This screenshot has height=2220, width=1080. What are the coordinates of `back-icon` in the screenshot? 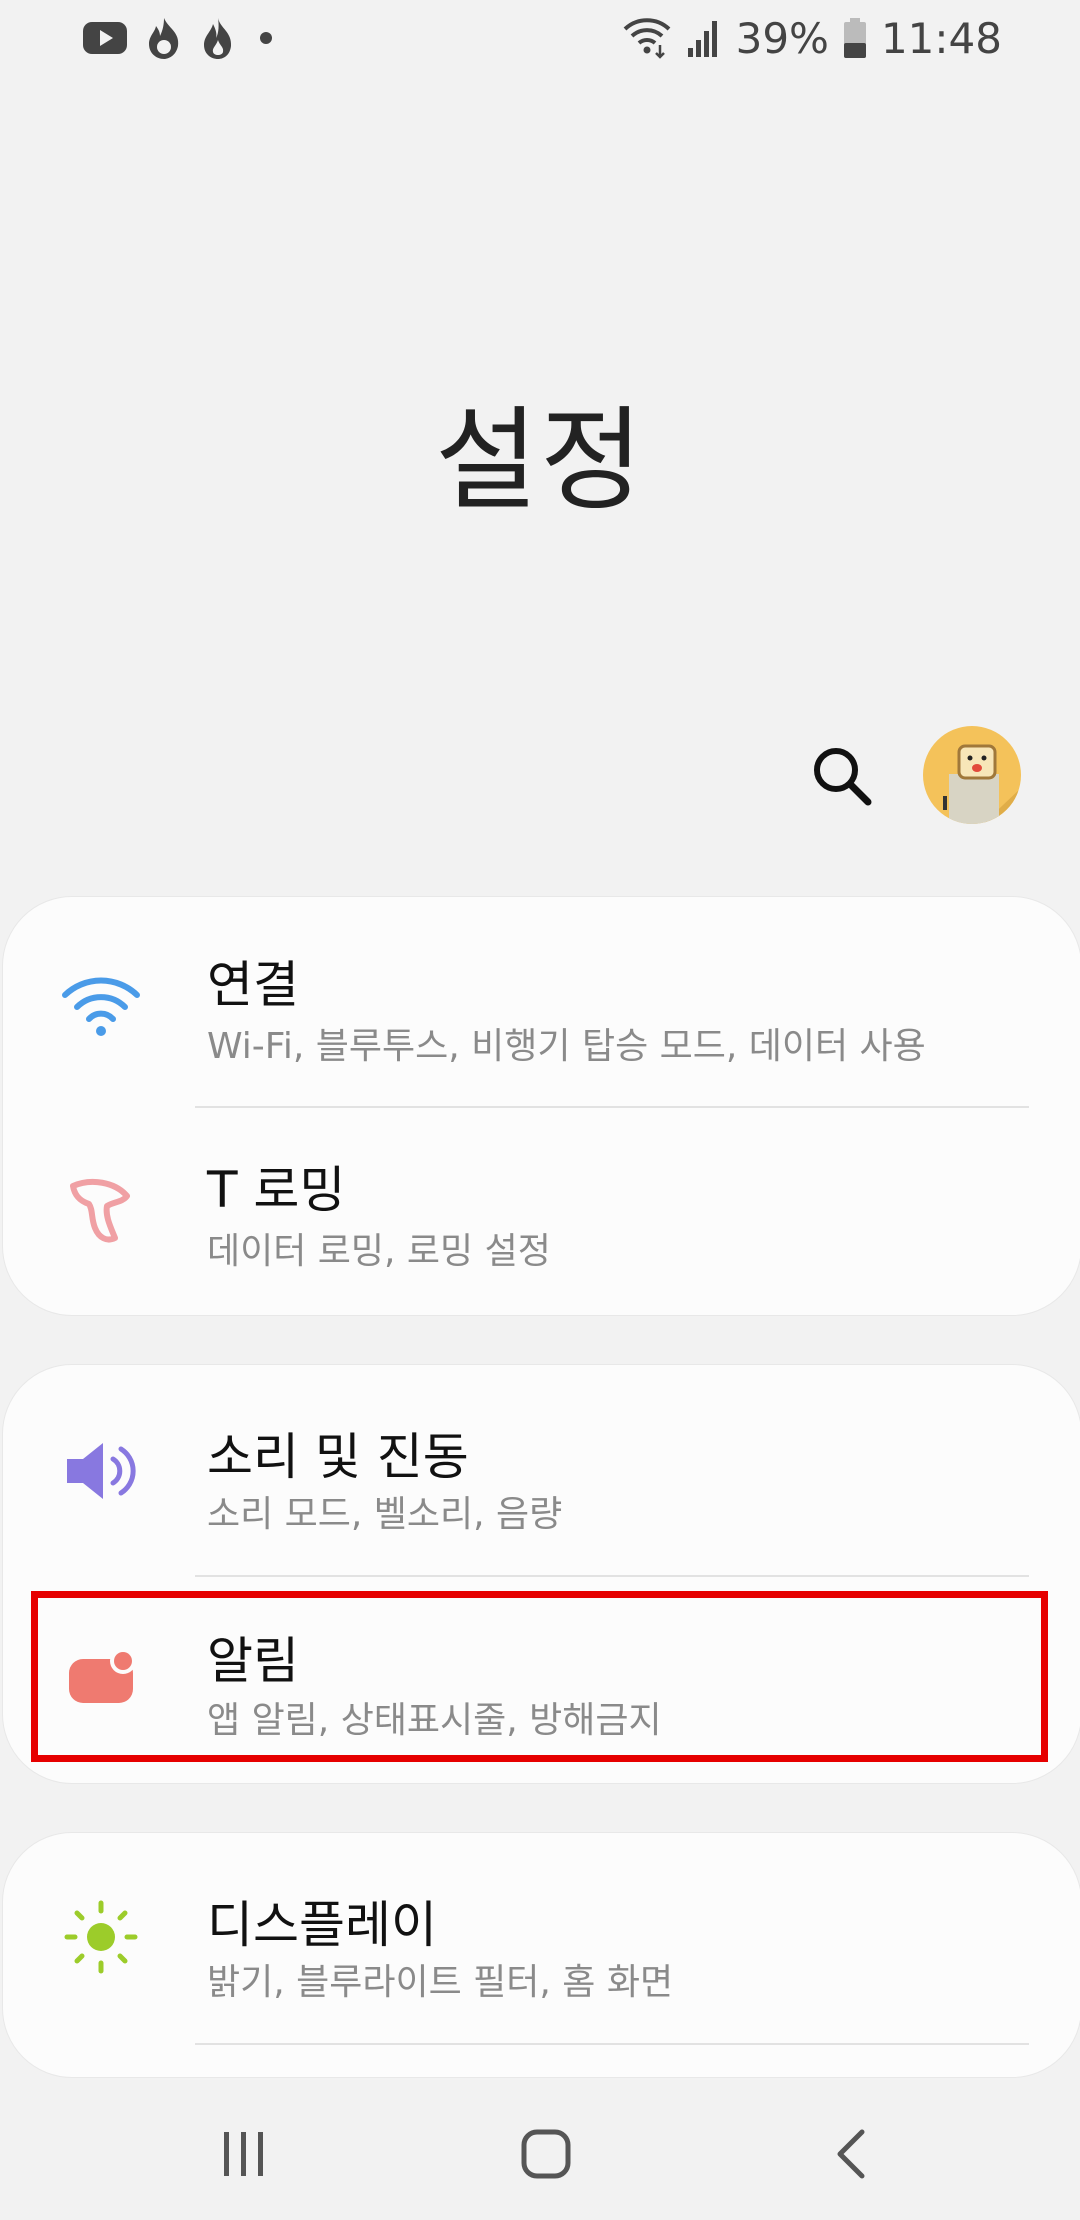 It's located at (851, 2154).